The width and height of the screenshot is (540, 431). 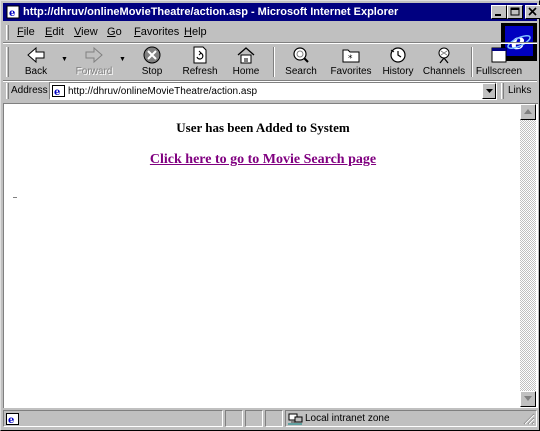 I want to click on menu-view: View, so click(x=86, y=32).